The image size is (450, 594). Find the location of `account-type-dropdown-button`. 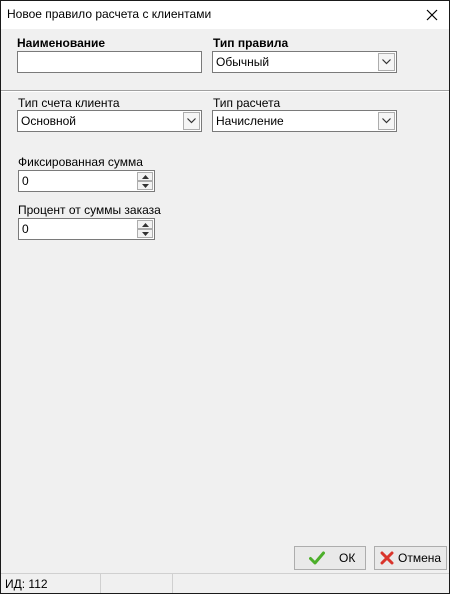

account-type-dropdown-button is located at coordinates (191, 121).